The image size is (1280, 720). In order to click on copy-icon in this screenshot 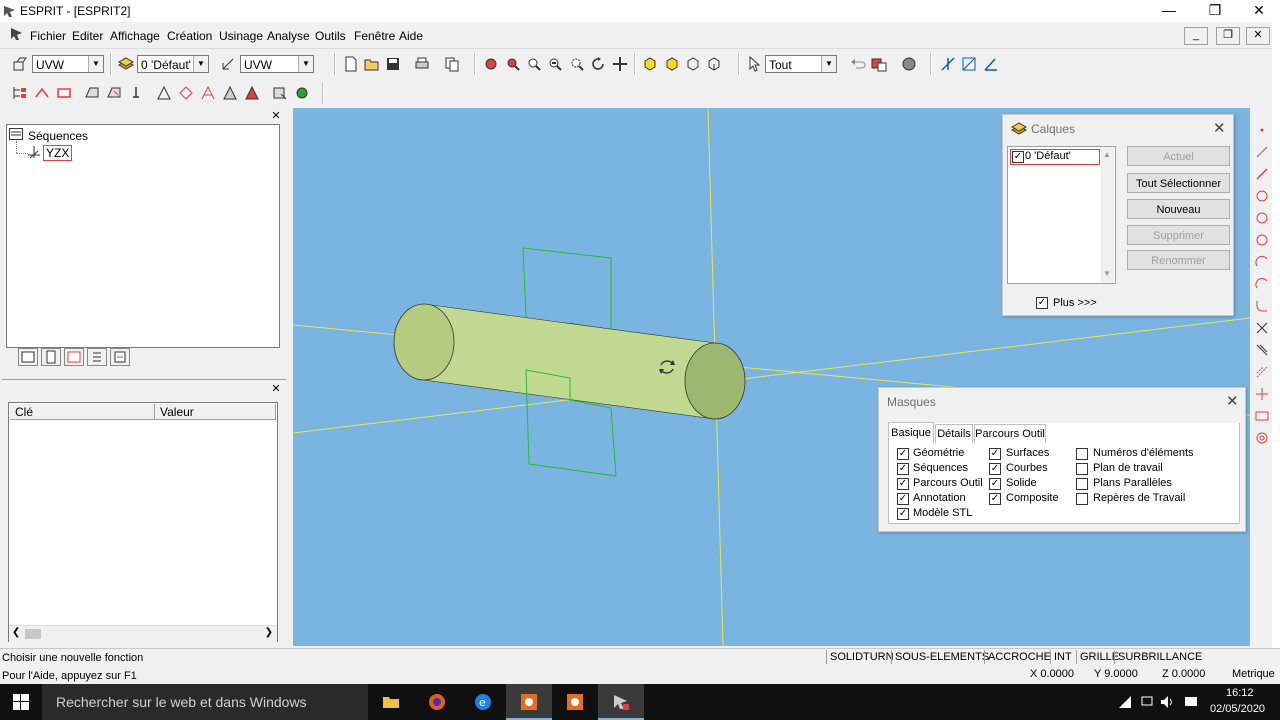, I will do `click(452, 64)`.